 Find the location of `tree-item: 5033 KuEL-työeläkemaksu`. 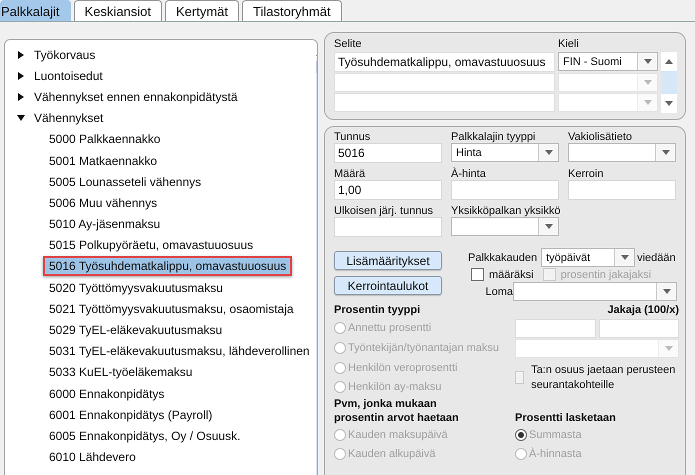

tree-item: 5033 KuEL-työeläkemaksu is located at coordinates (120, 372).